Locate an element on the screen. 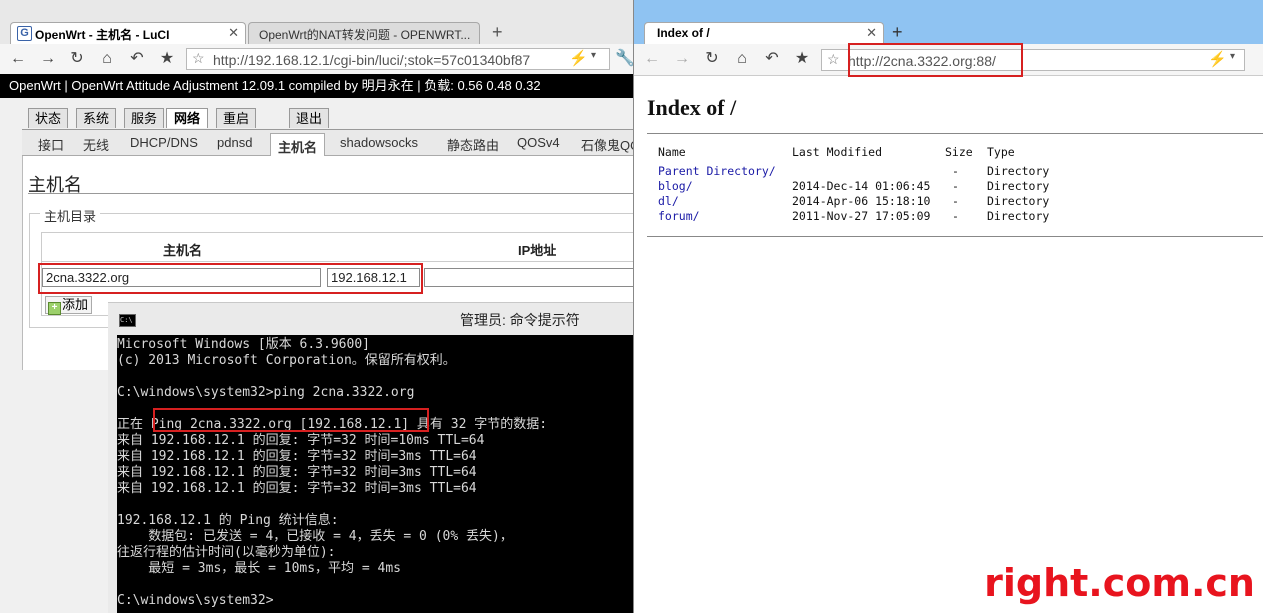 The width and height of the screenshot is (1263, 613). subtab-static-routes: 静态路由 is located at coordinates (473, 144).